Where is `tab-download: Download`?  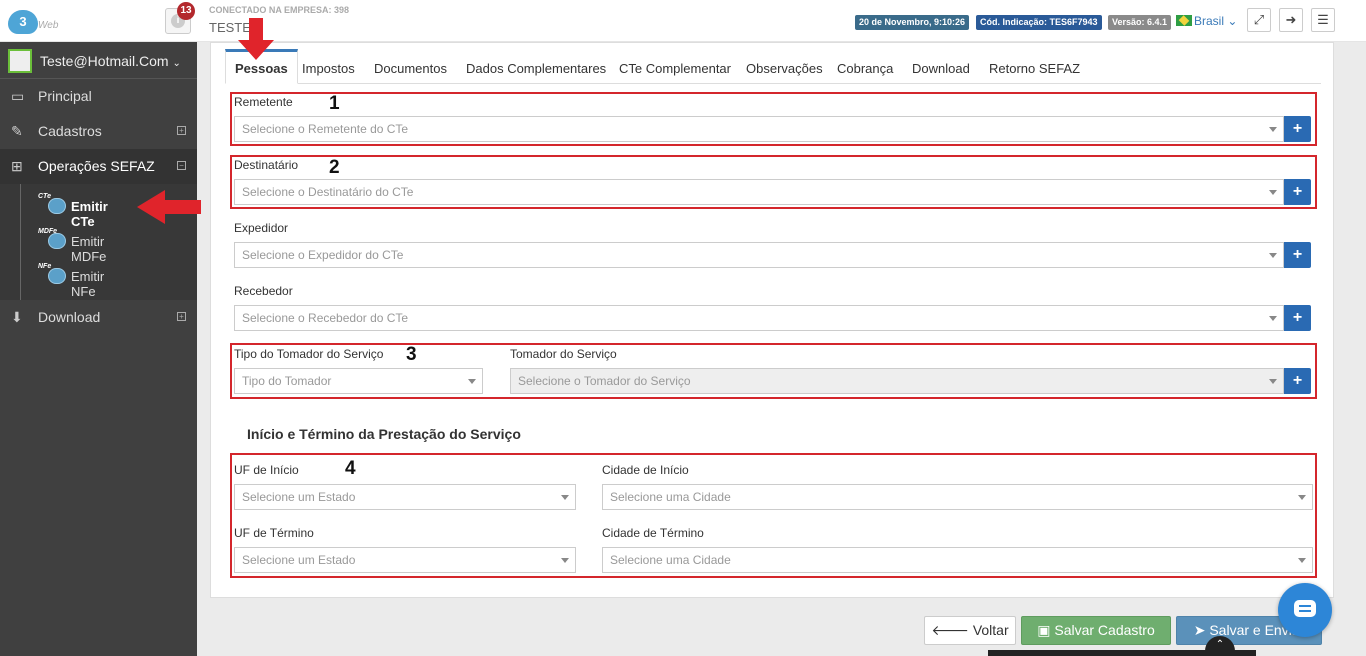 tab-download: Download is located at coordinates (941, 66).